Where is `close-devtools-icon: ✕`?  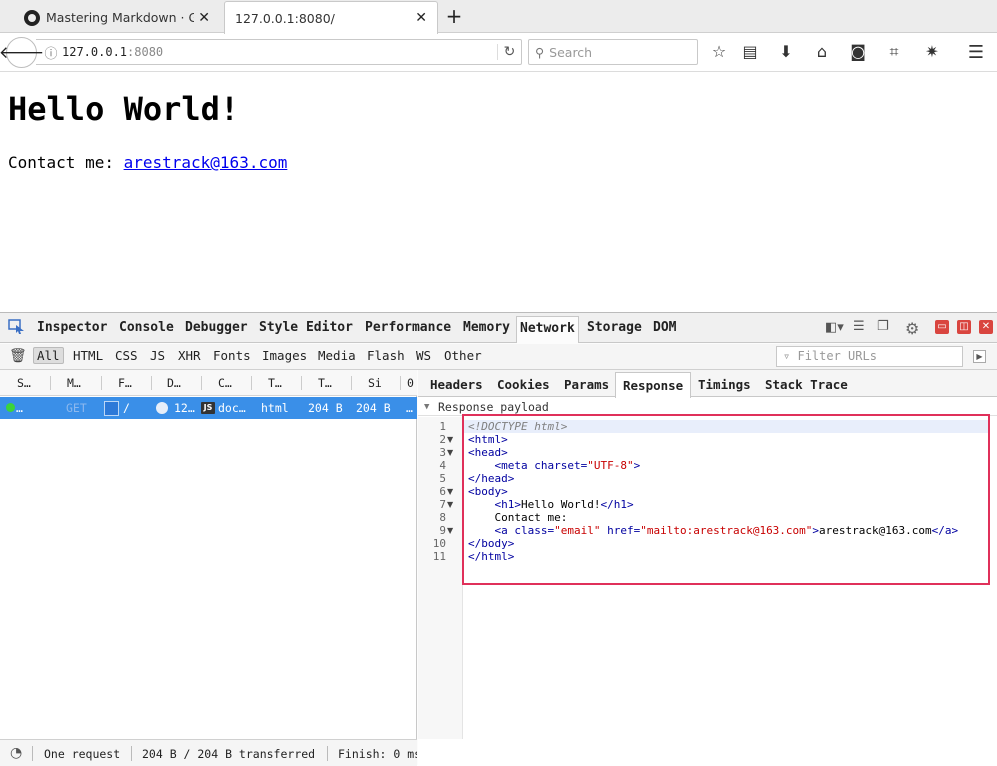 close-devtools-icon: ✕ is located at coordinates (986, 327).